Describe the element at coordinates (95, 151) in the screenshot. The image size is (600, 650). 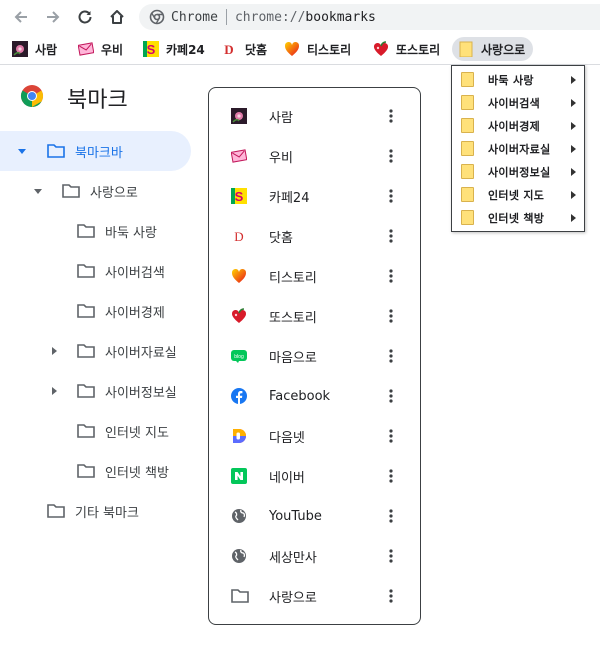
I see `tree-item-bookmarks-bar: 북마크바` at that location.